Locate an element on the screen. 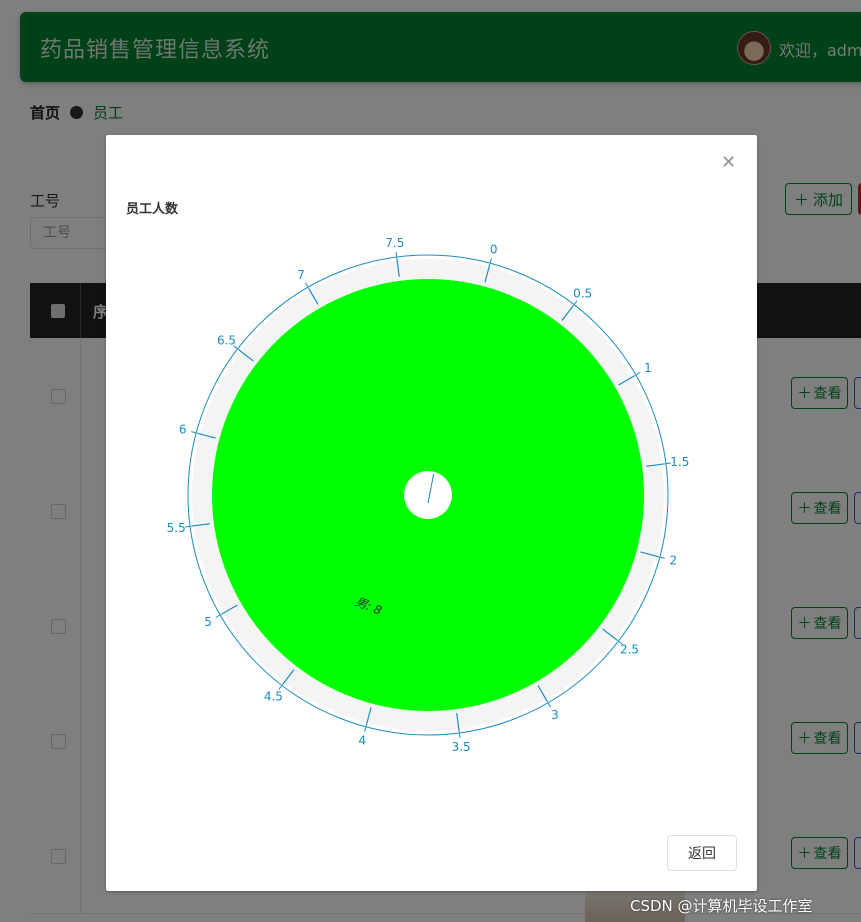 This screenshot has height=922, width=861. gauge-tick-label: 5.5 is located at coordinates (176, 528).